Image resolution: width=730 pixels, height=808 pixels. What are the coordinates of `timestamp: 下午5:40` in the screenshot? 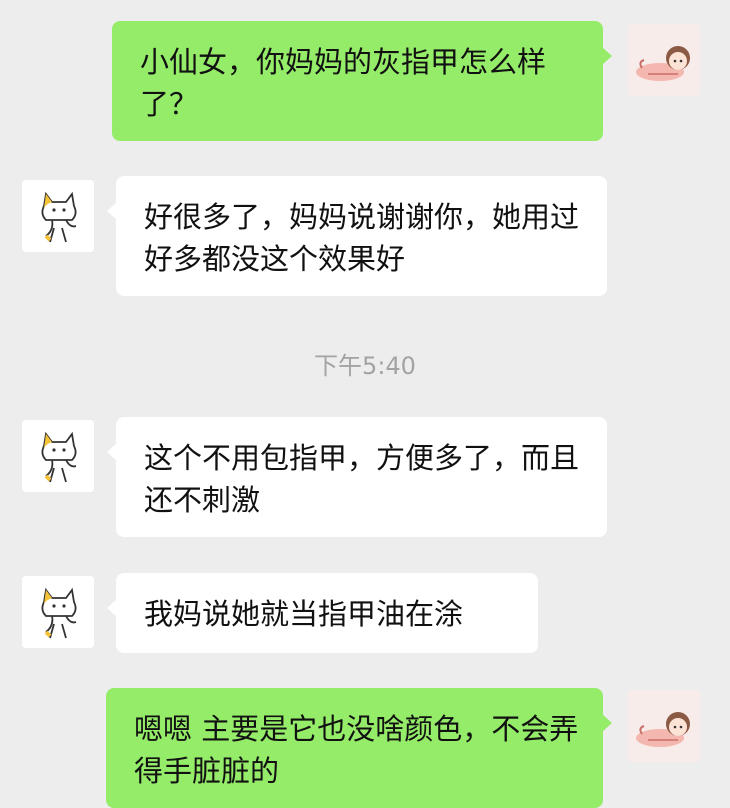 It's located at (365, 366).